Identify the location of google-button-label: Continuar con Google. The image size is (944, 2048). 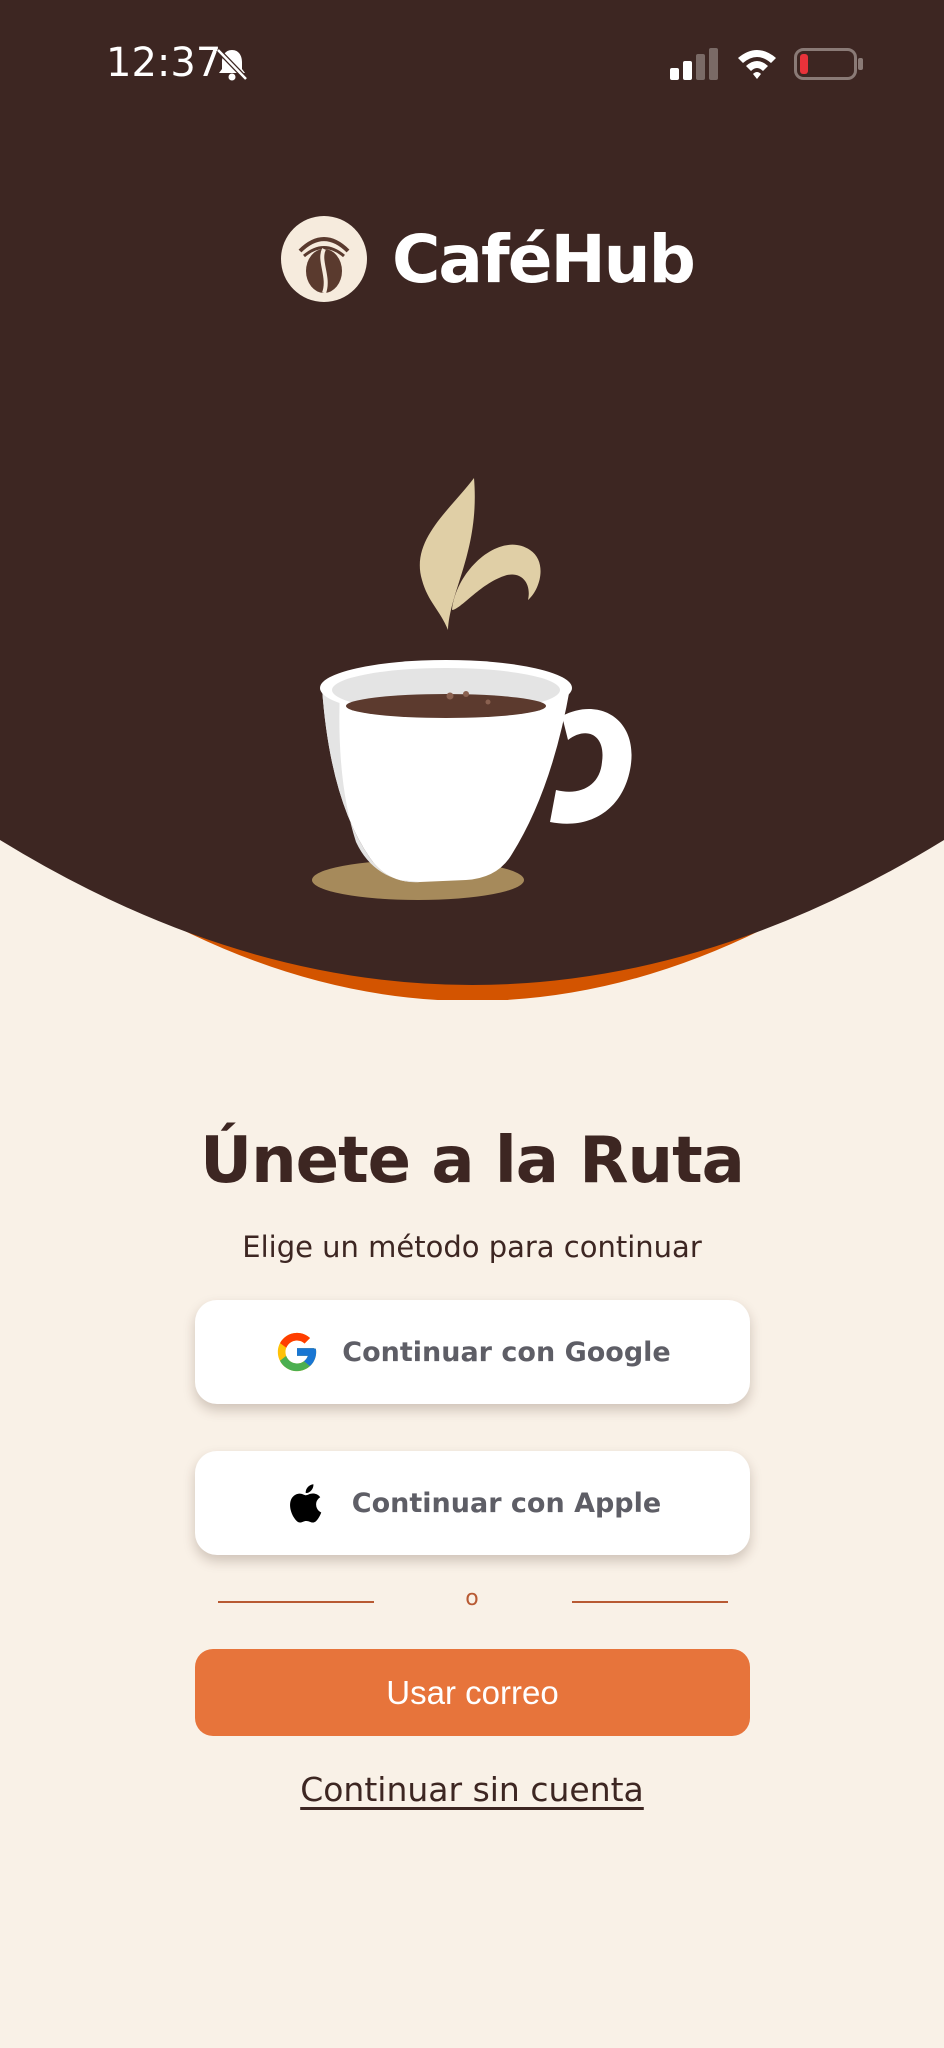
(506, 1352).